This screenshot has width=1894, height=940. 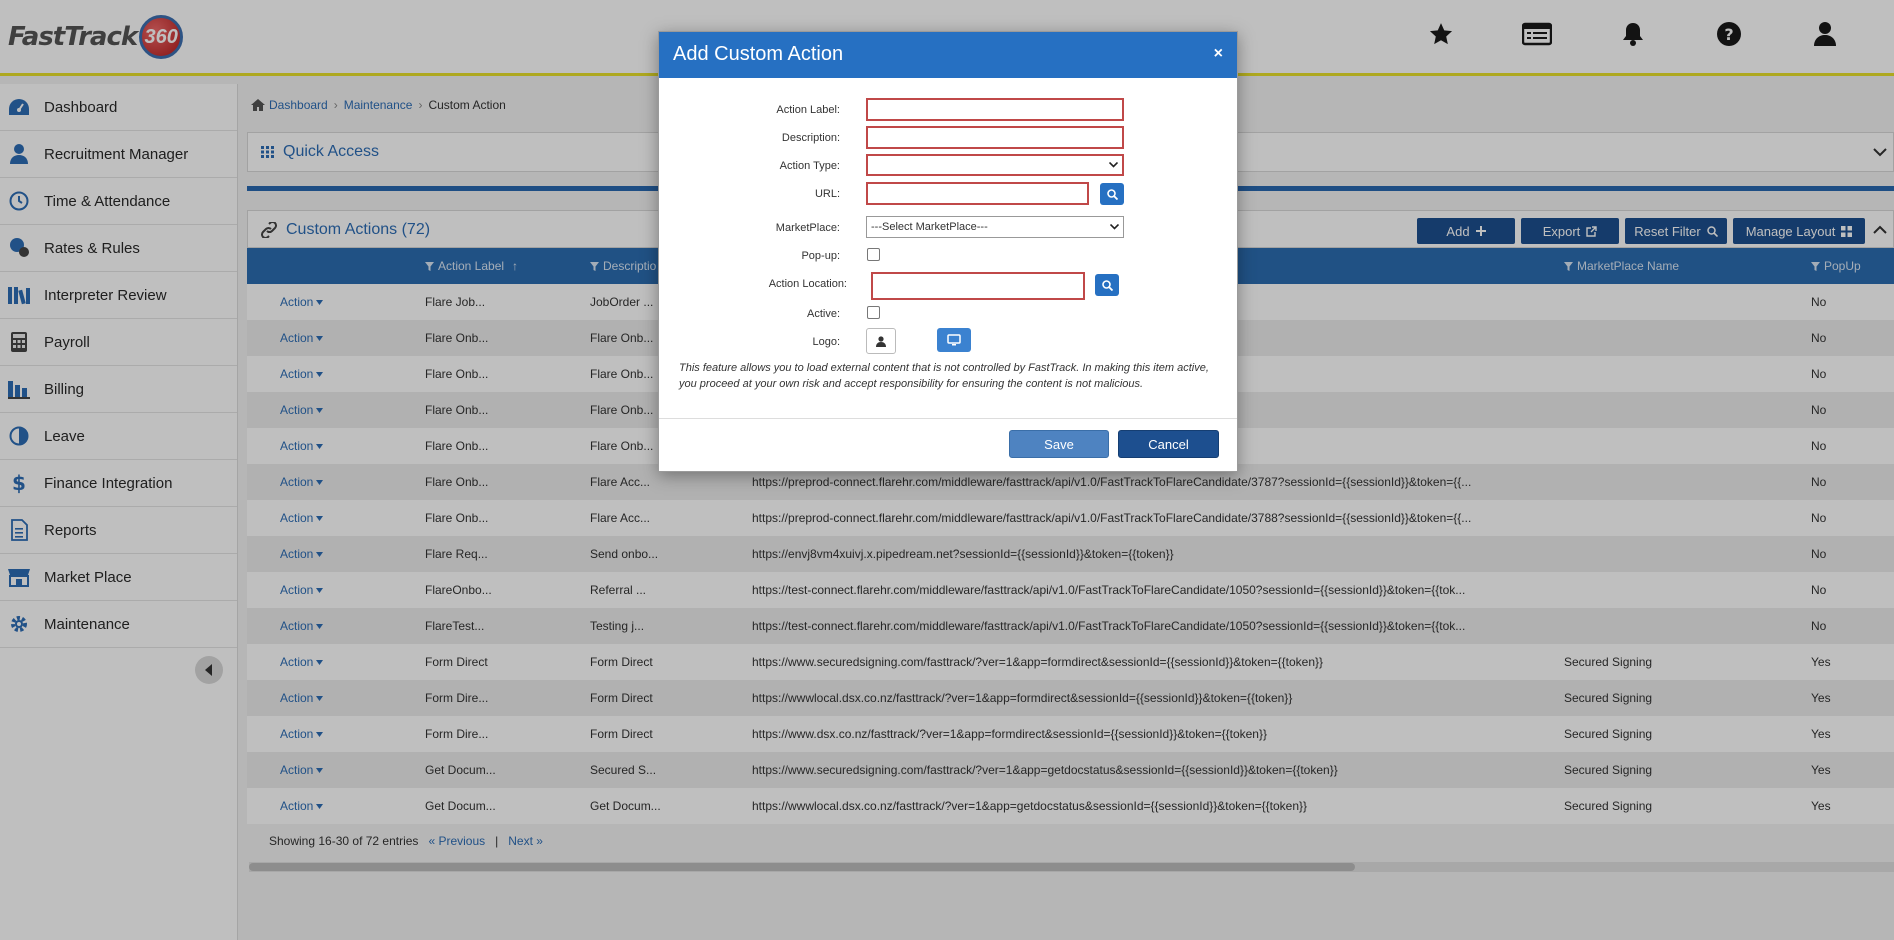 What do you see at coordinates (758, 54) in the screenshot?
I see `dialog-title: Add Custom Action` at bounding box center [758, 54].